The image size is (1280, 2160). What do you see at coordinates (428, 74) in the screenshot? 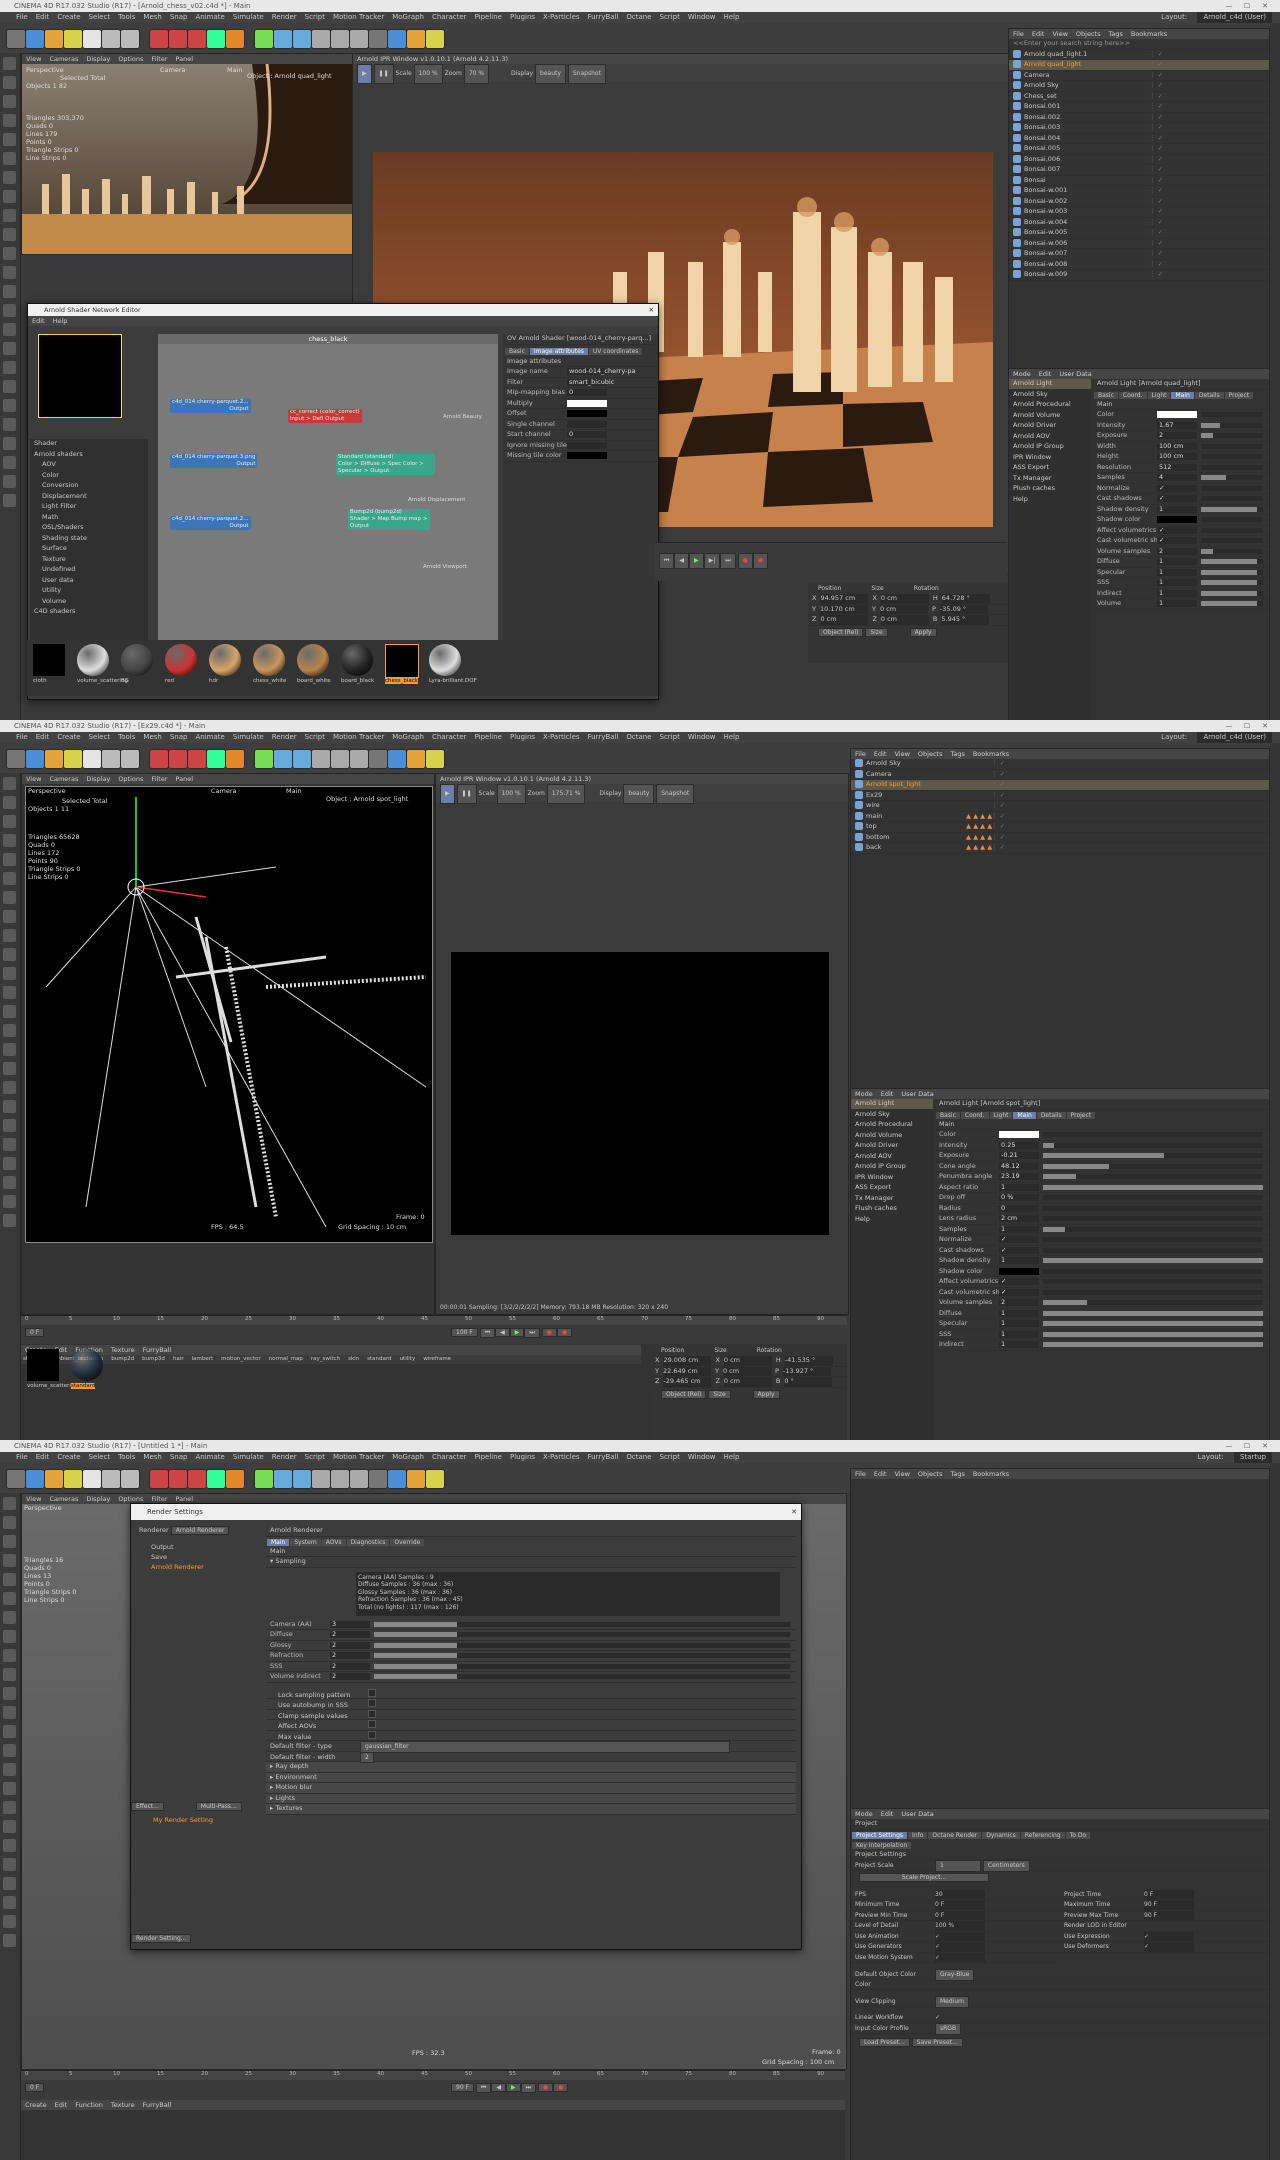
I see `scale-field: 100 %` at bounding box center [428, 74].